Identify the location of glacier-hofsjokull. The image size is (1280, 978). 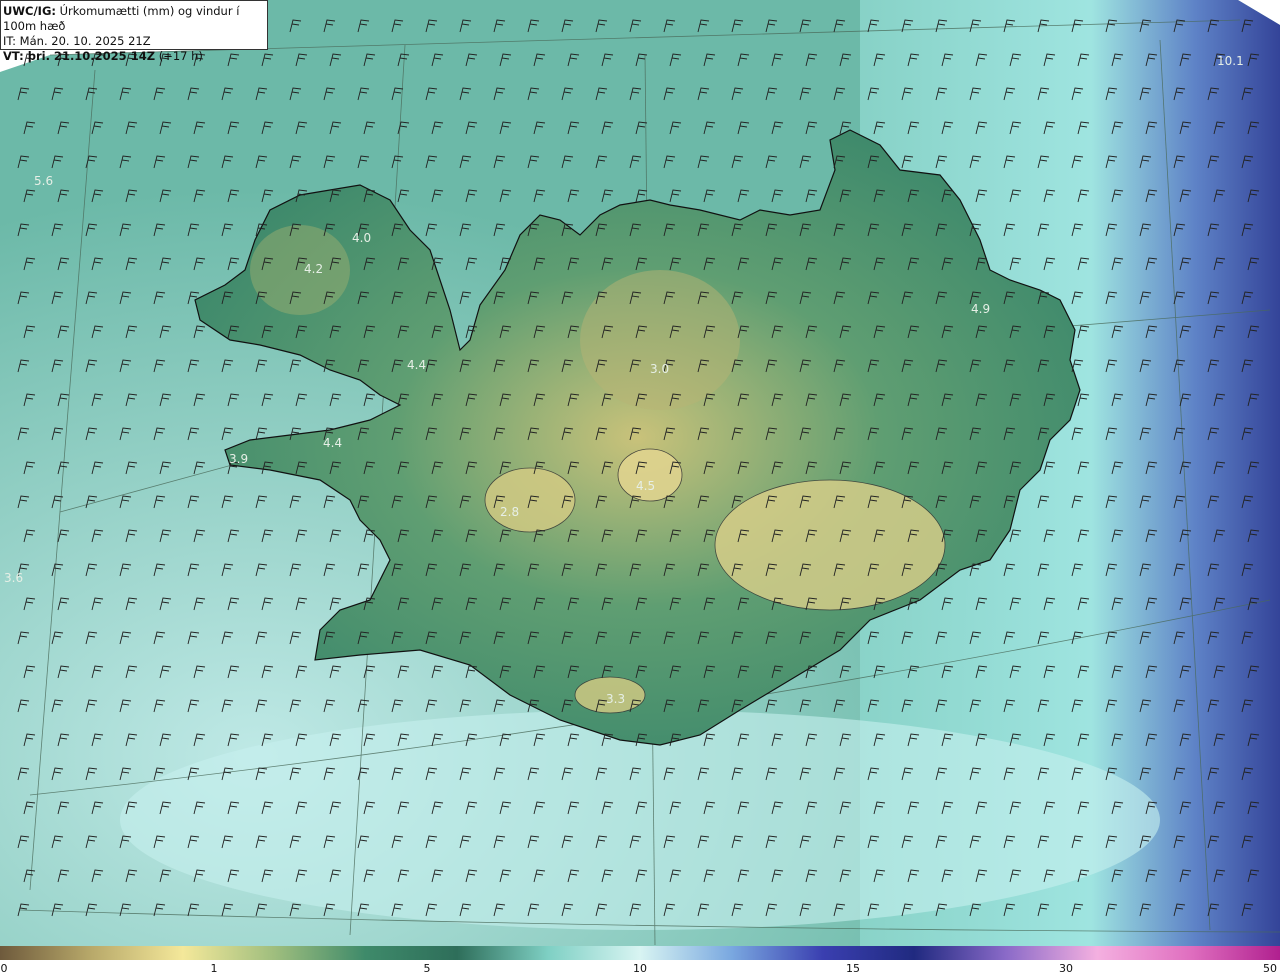
(650, 475).